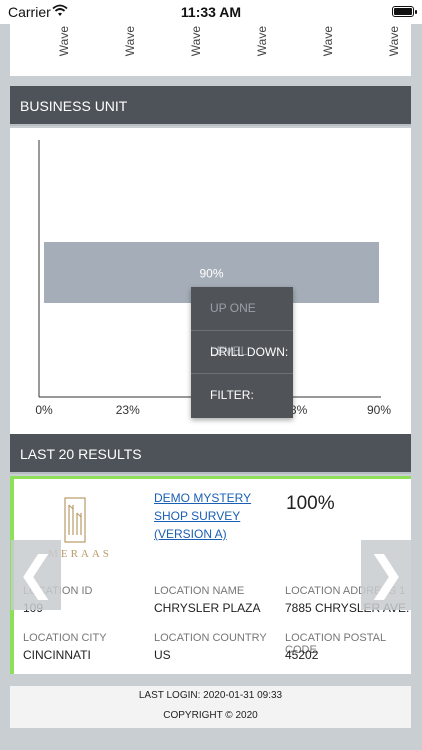  What do you see at coordinates (242, 396) in the screenshot?
I see `menu-item-filter: FILTER:` at bounding box center [242, 396].